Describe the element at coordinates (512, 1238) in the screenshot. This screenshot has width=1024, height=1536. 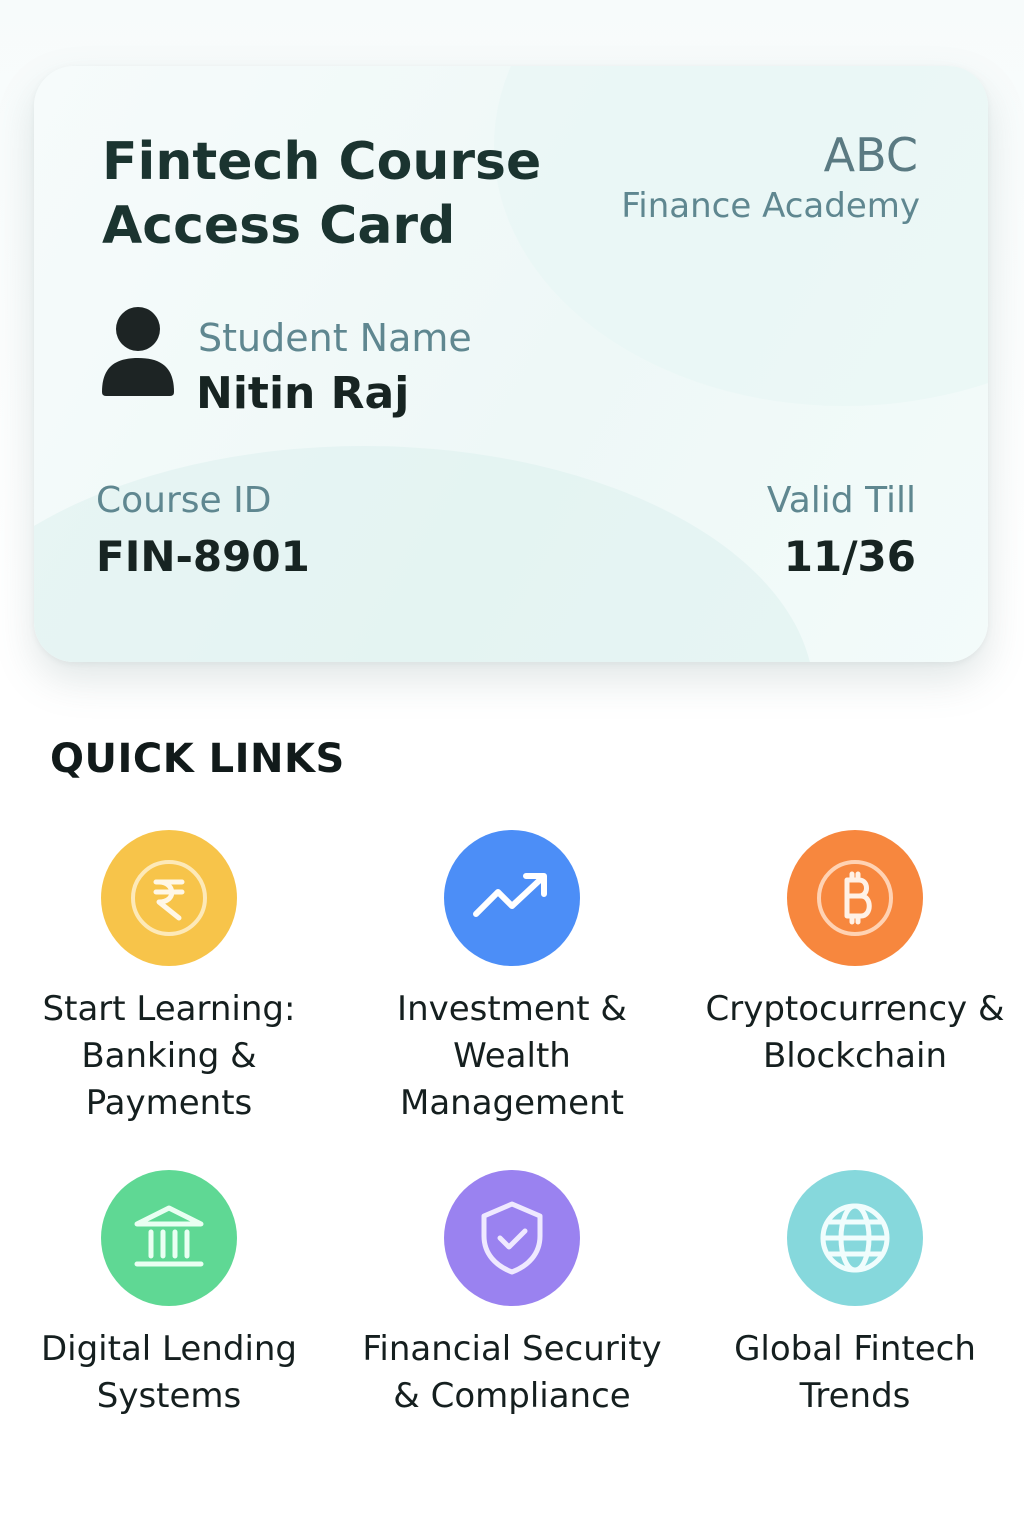
I see `shield-check-icon` at that location.